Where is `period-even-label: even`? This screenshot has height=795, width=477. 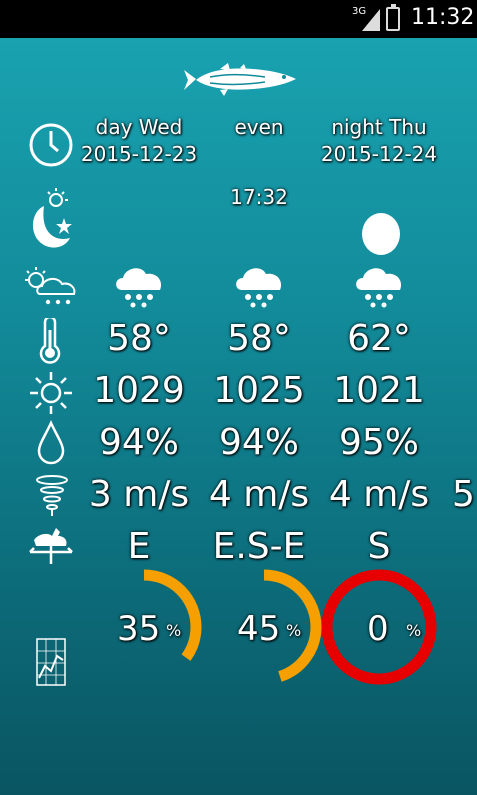 period-even-label: even is located at coordinates (259, 127).